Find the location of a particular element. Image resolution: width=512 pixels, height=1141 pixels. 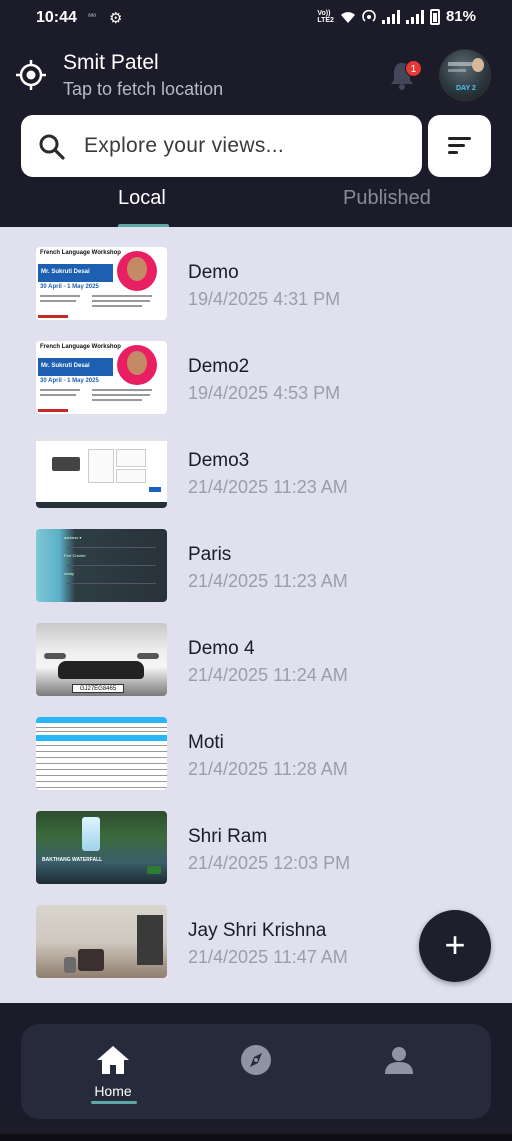

nav-home: Home is located at coordinates (113, 1071).